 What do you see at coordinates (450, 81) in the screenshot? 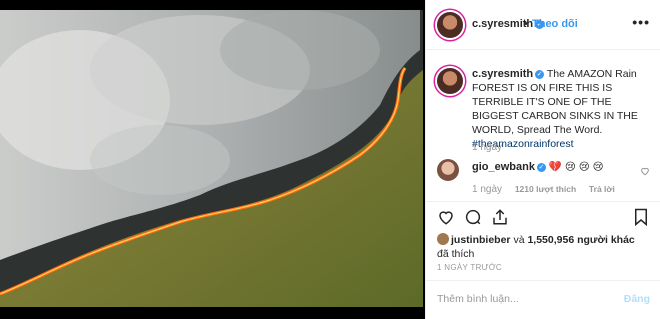
I see `caption-avatar` at bounding box center [450, 81].